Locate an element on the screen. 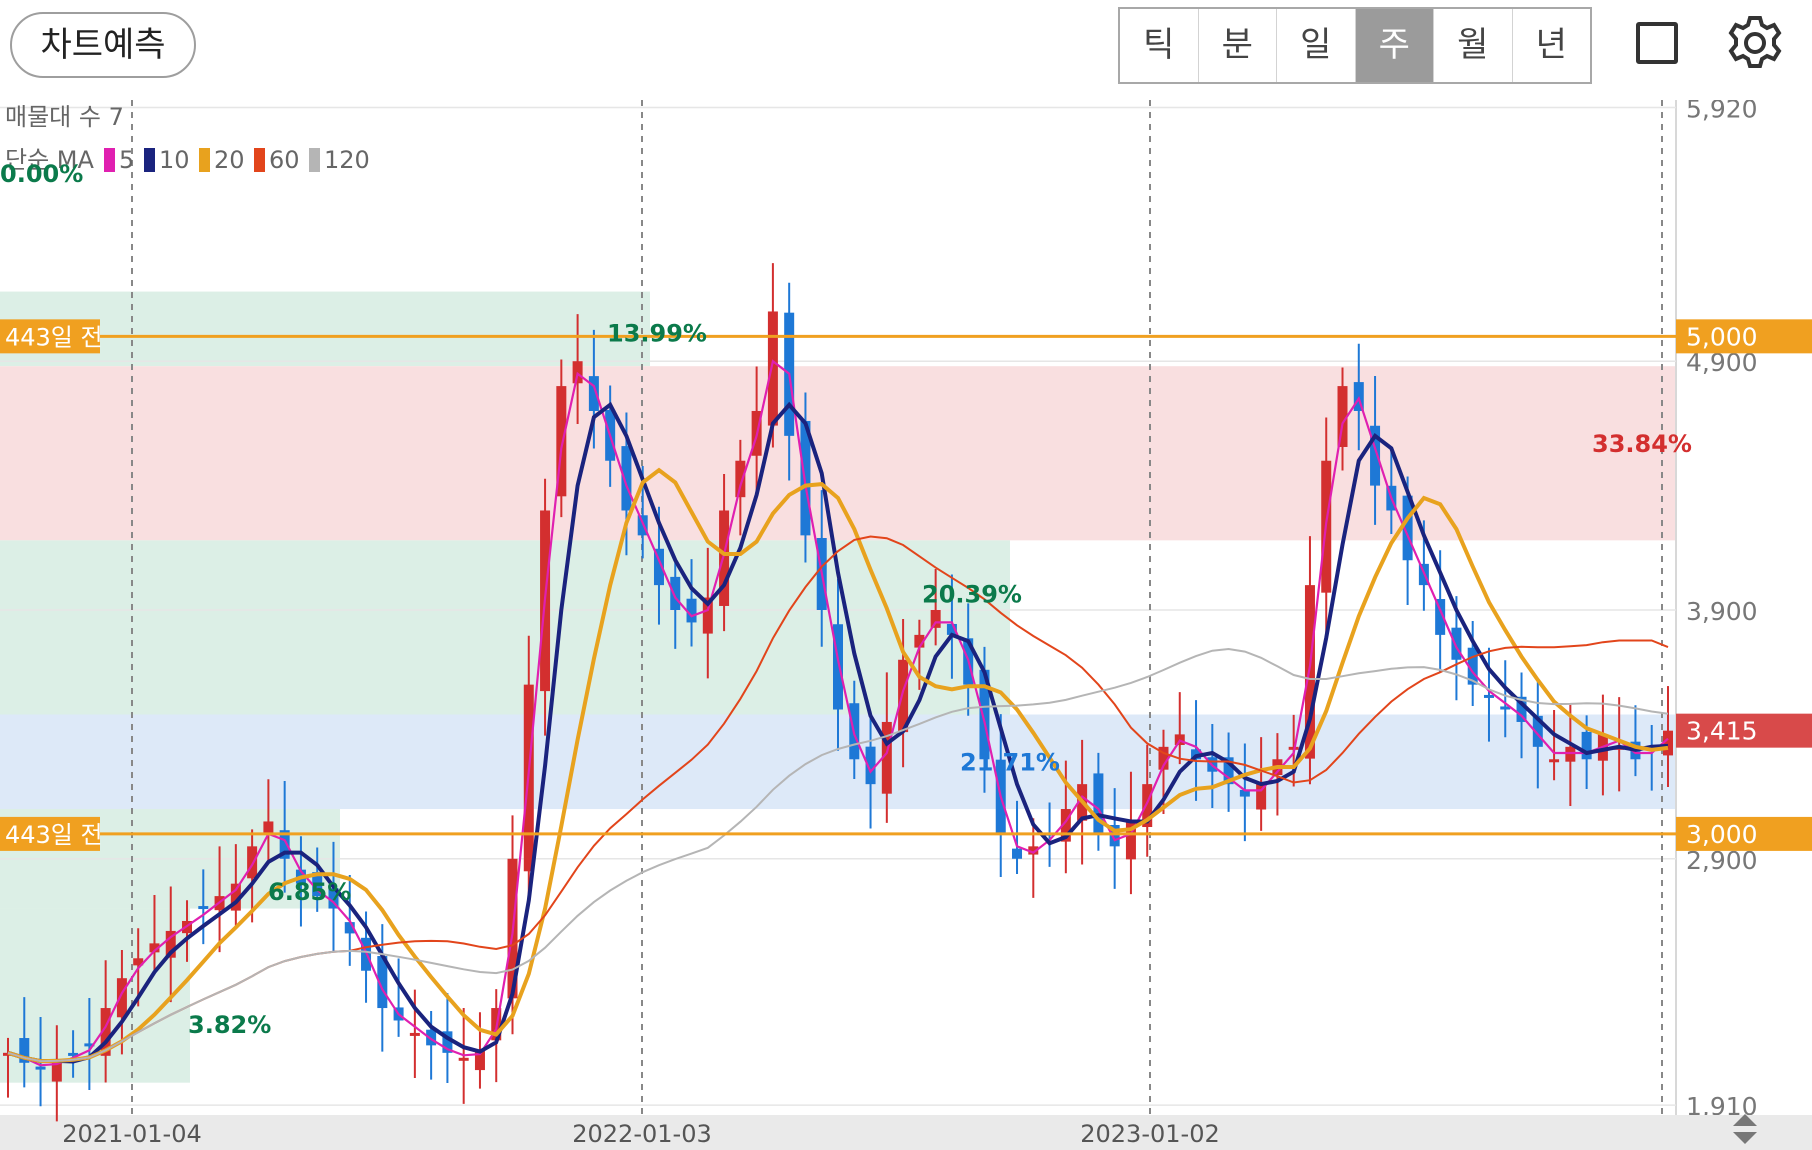 The width and height of the screenshot is (1812, 1150). zone-pct-label: 33.84% is located at coordinates (1642, 444).